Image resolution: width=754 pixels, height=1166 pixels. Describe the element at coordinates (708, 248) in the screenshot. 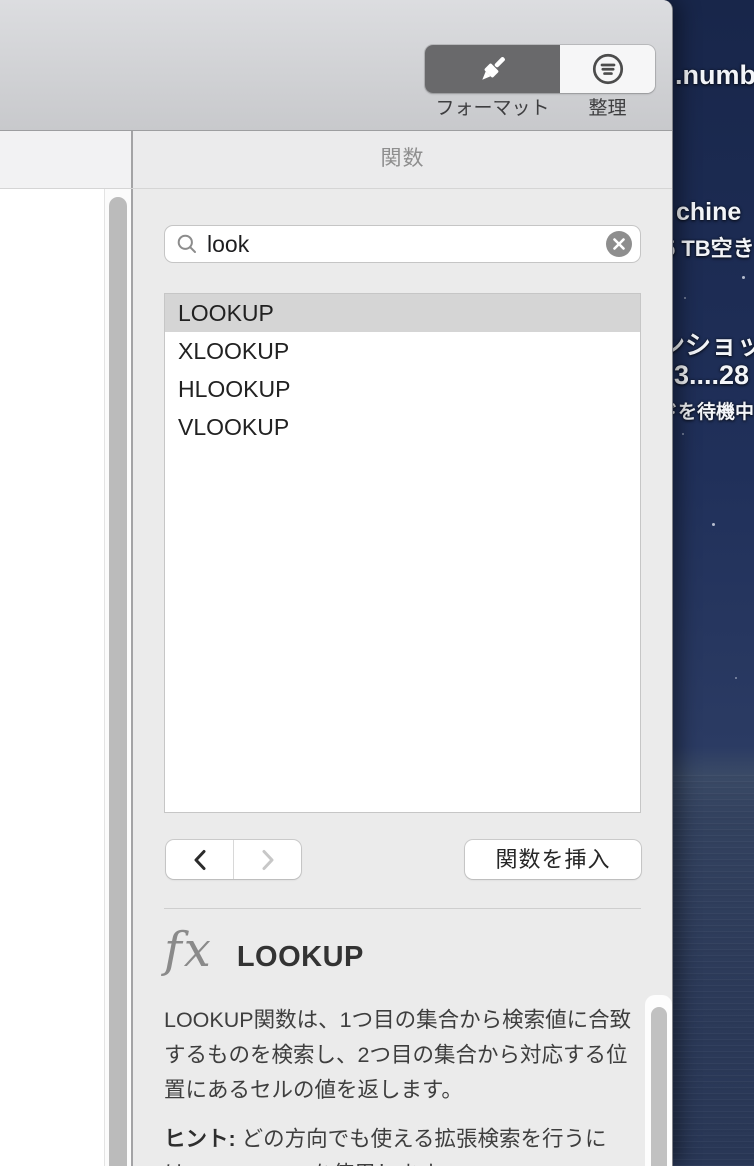

I see `desktop-free-space-label: 5 TB空き` at that location.